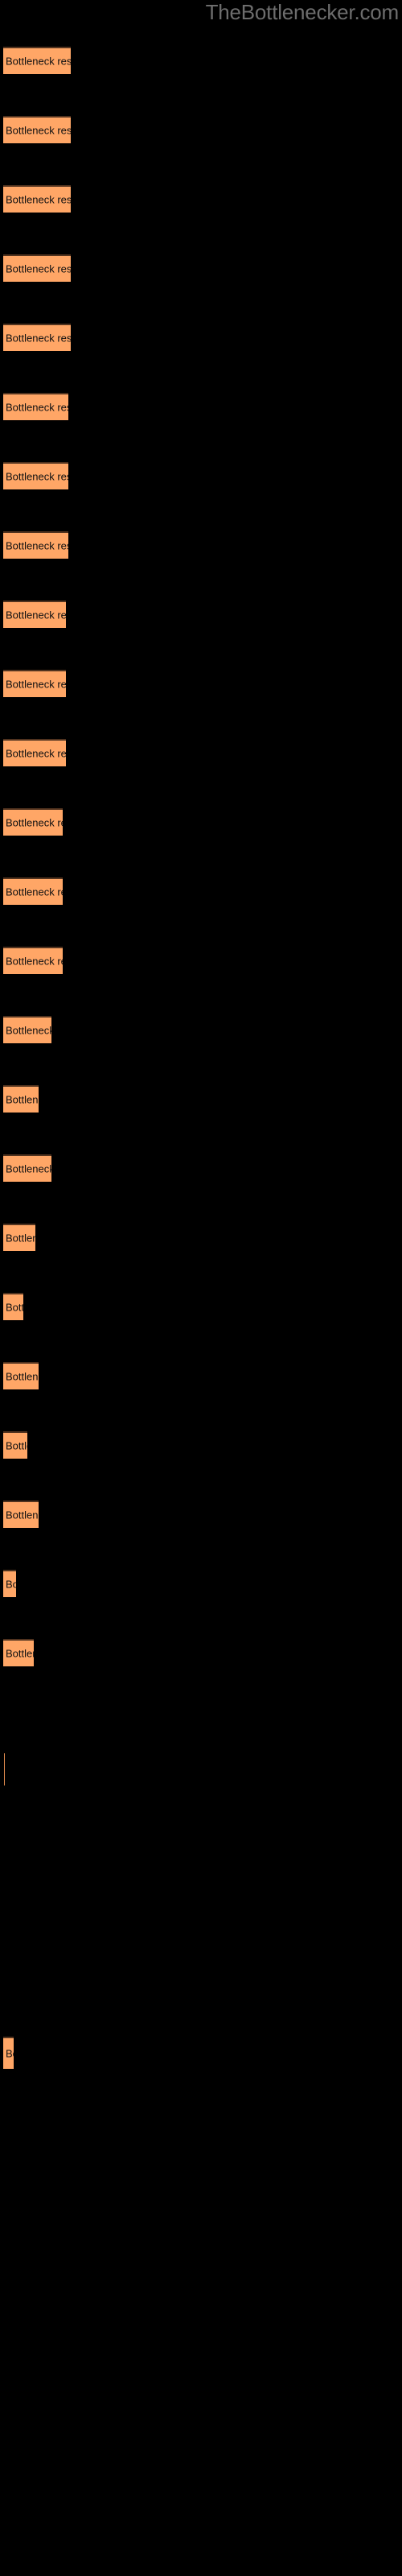 The width and height of the screenshot is (402, 2576). Describe the element at coordinates (4, 1769) in the screenshot. I see `axis-tick-mark` at that location.